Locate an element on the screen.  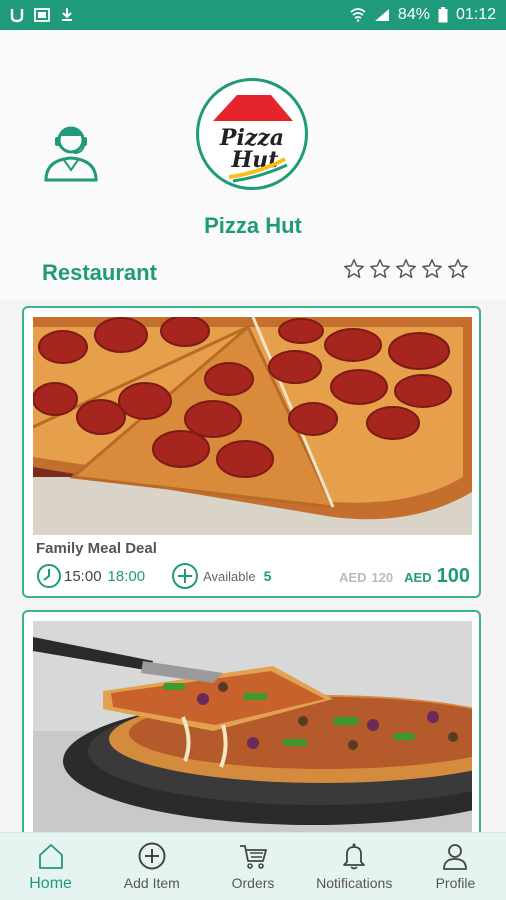
rating-stars is located at coordinates (406, 269).